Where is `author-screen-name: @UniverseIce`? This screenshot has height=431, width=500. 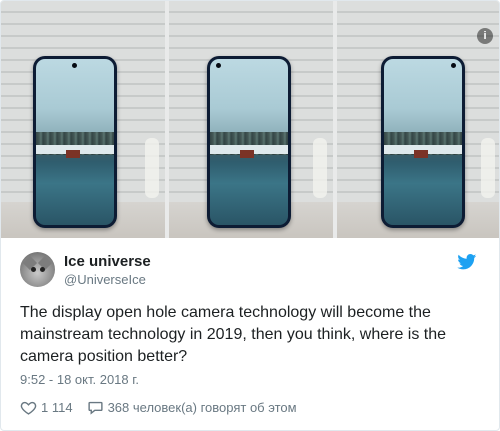 author-screen-name: @UniverseIce is located at coordinates (105, 279).